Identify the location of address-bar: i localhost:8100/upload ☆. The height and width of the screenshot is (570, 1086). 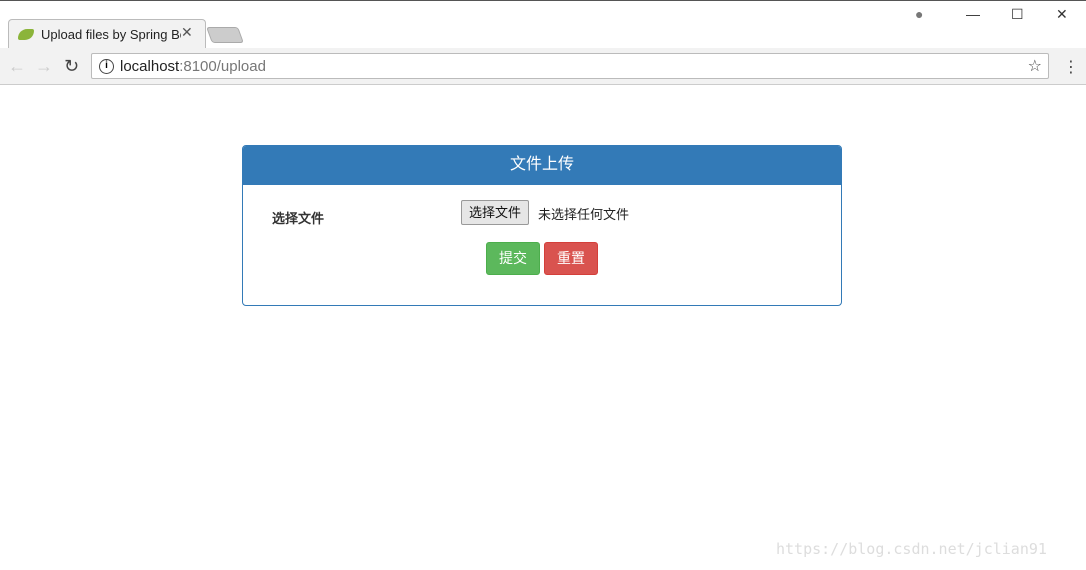
(570, 66).